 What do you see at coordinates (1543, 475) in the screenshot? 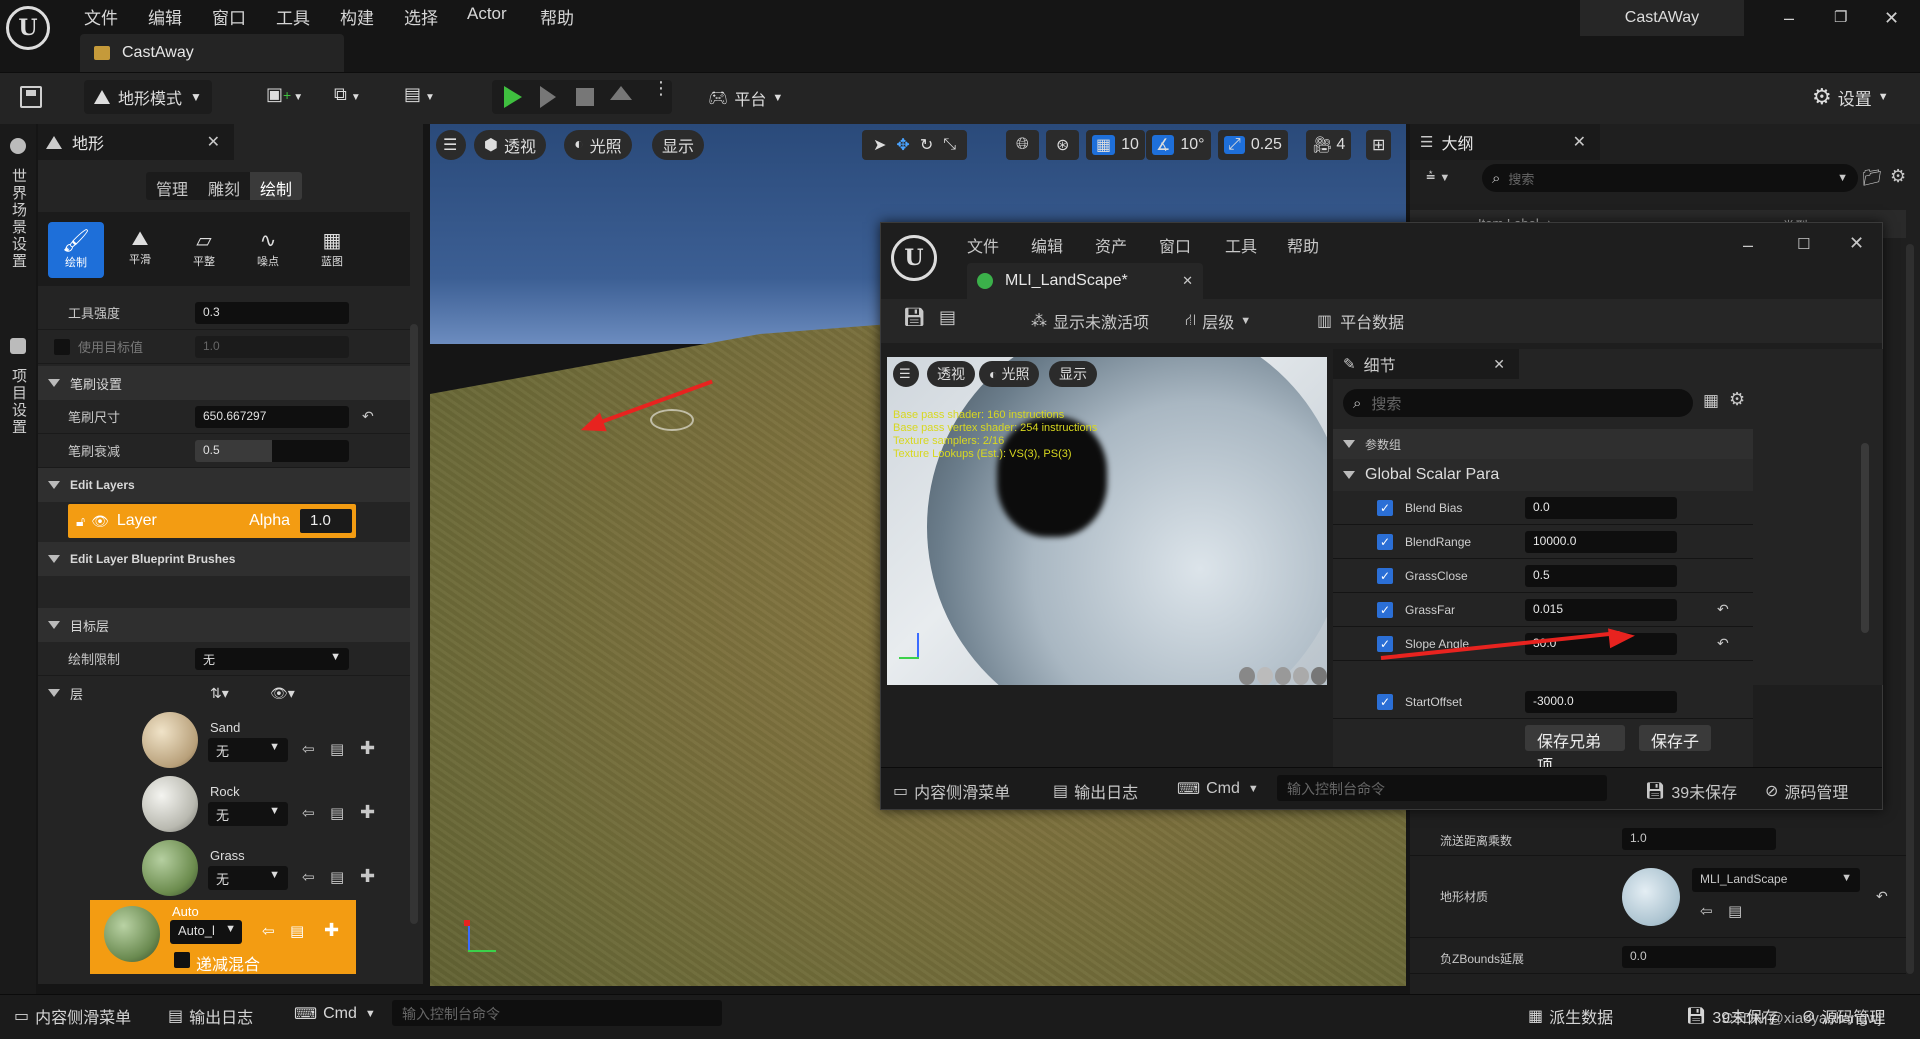
I see `global-scalar-header: Global Scalar Para` at bounding box center [1543, 475].